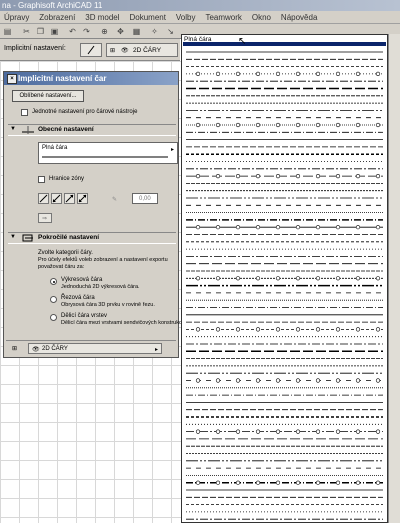 Image resolution: width=400 pixels, height=523 pixels. What do you see at coordinates (104, 31) in the screenshot?
I see `zoom-icon: ⊕` at bounding box center [104, 31].